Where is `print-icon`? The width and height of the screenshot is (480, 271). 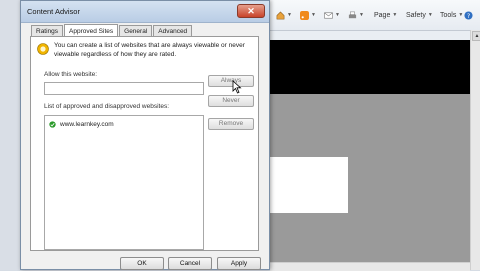
print-icon is located at coordinates (352, 14).